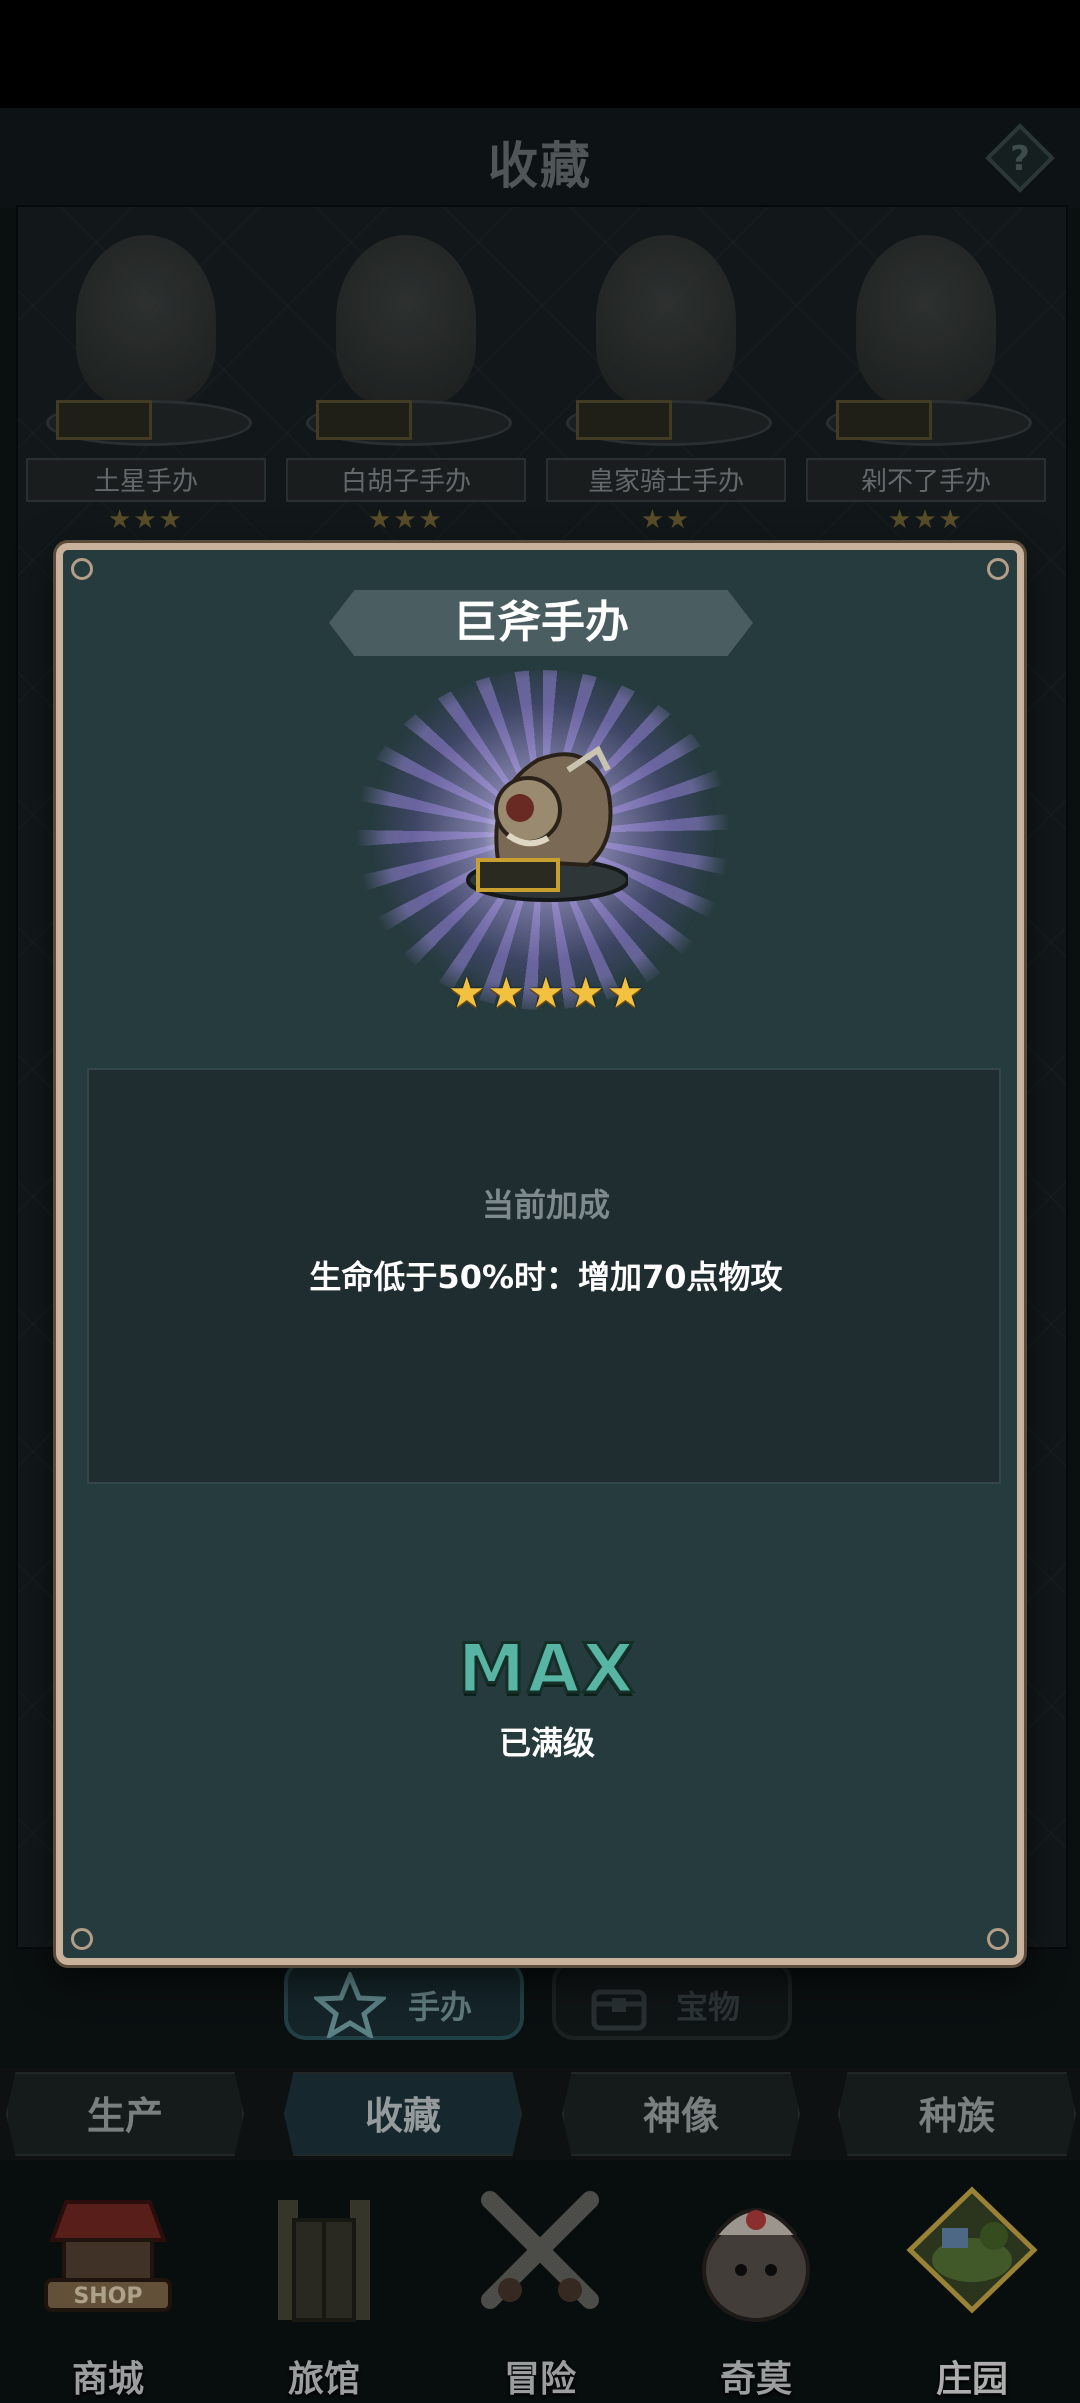 The height and width of the screenshot is (2403, 1080). I want to click on giant-axe-figure-image, so click(547, 823).